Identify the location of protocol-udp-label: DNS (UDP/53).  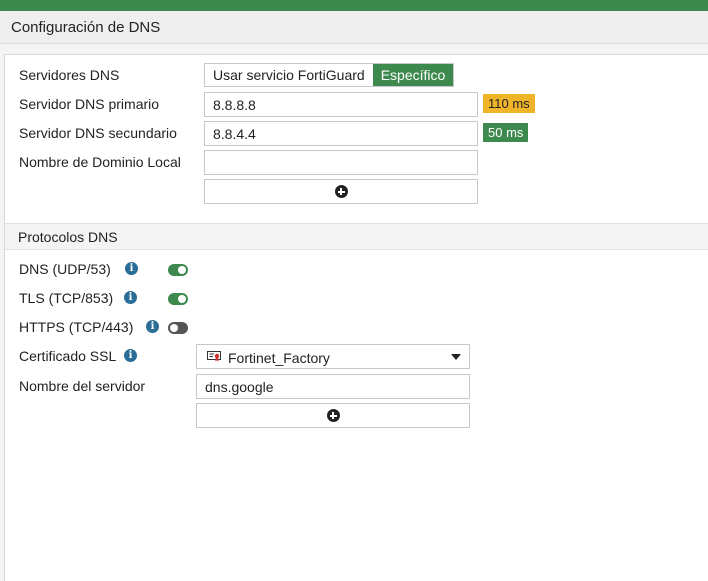
(65, 269).